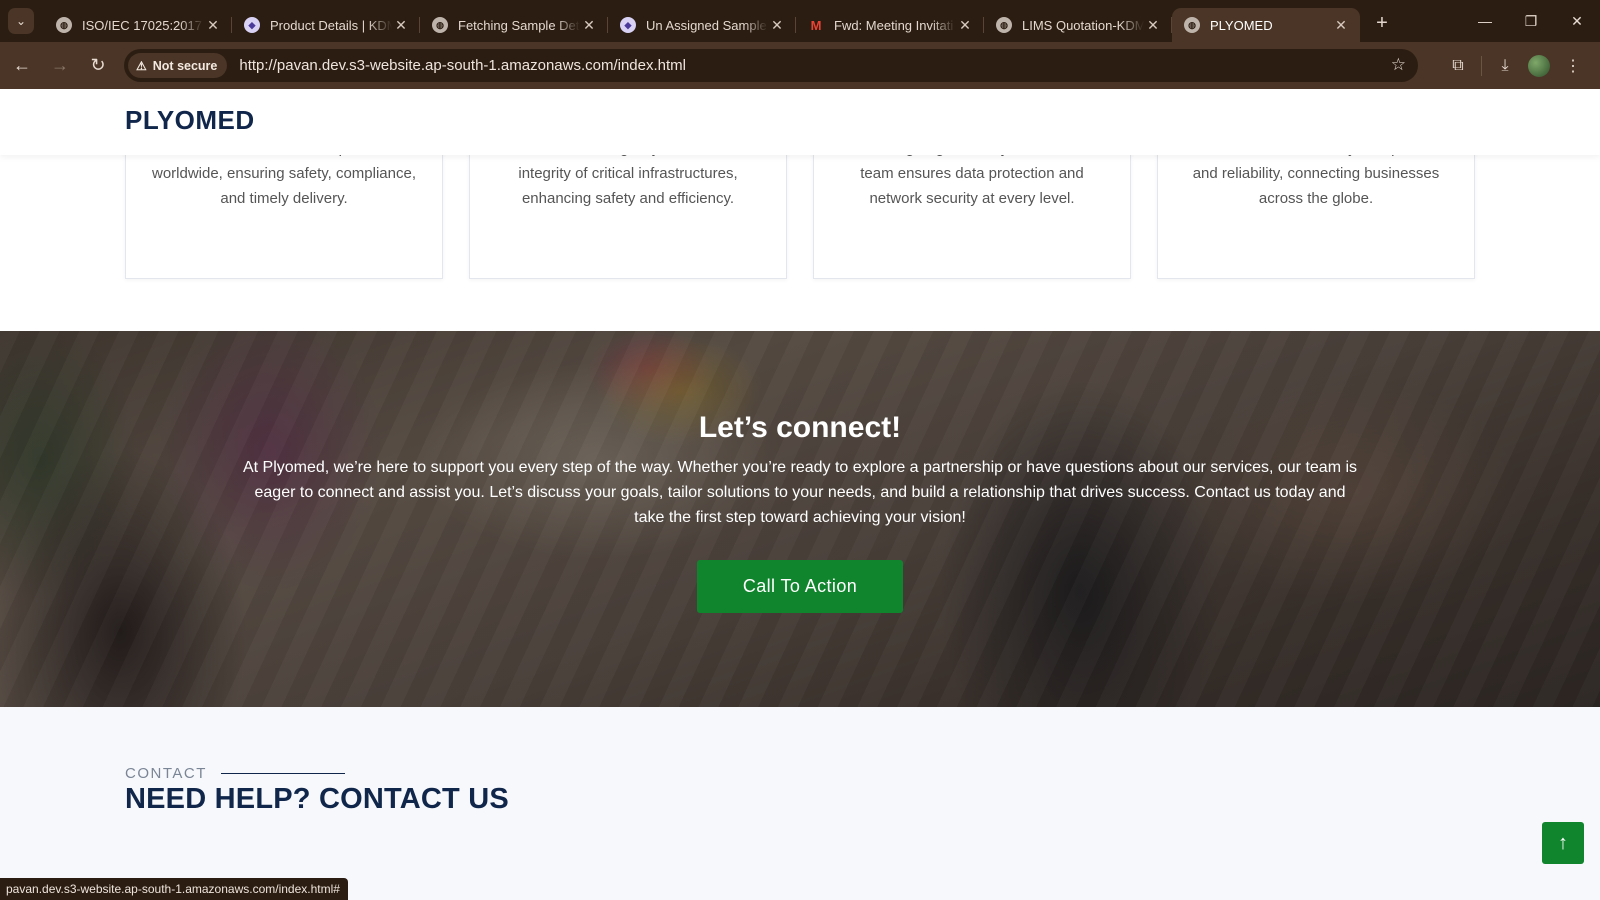  Describe the element at coordinates (1485, 21) in the screenshot. I see `minimize-icon: —` at that location.